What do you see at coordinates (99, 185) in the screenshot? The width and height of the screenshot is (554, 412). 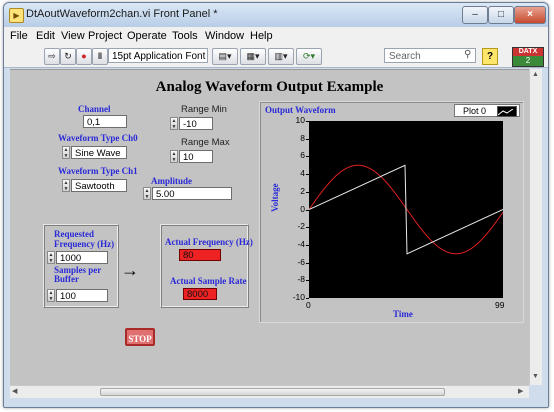 I see `waveform-type-ch1-select: Sawtooth` at bounding box center [99, 185].